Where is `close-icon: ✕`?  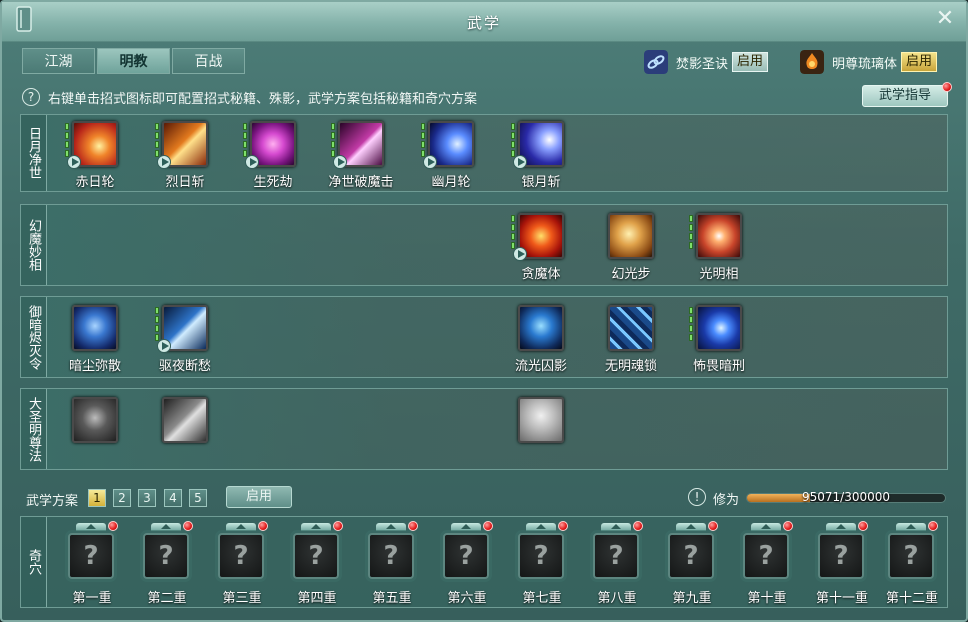
close-icon: ✕ is located at coordinates (945, 19).